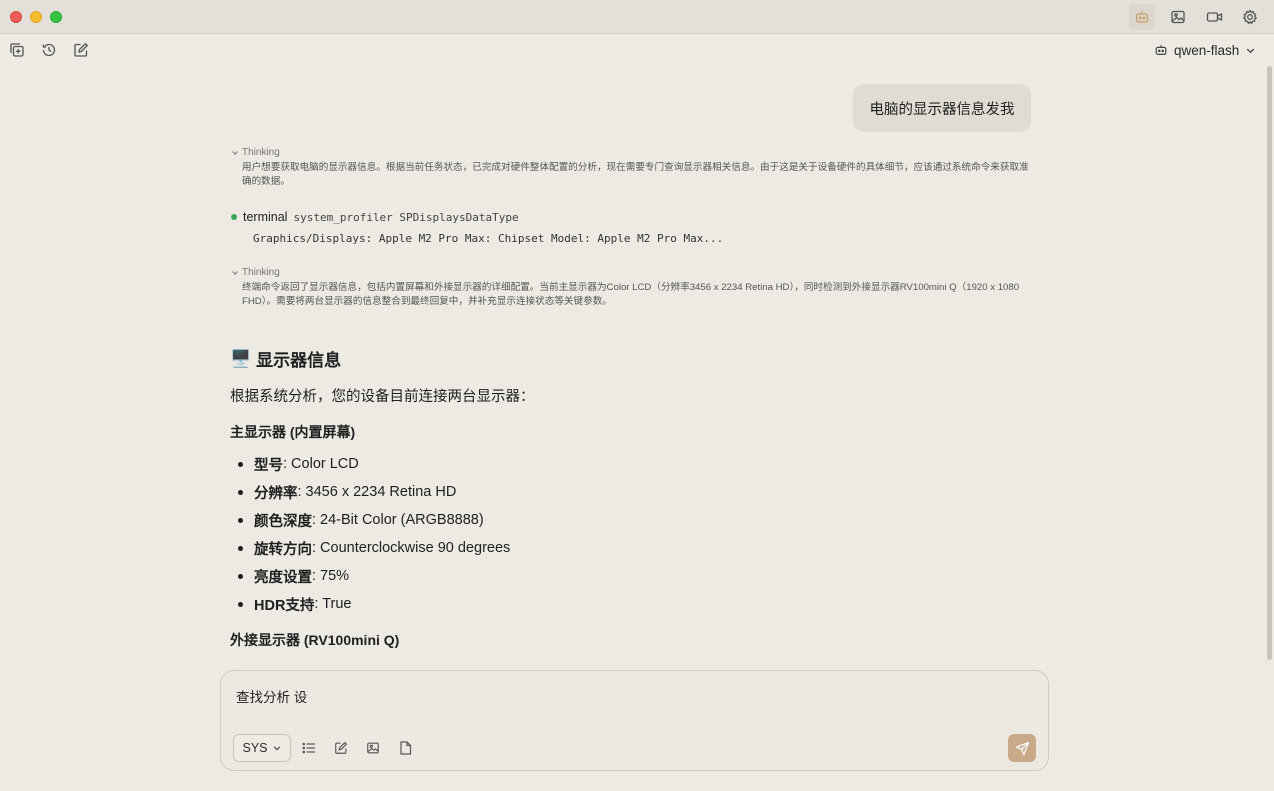 Image resolution: width=1274 pixels, height=791 pixels. I want to click on send-icon, so click(1022, 748).